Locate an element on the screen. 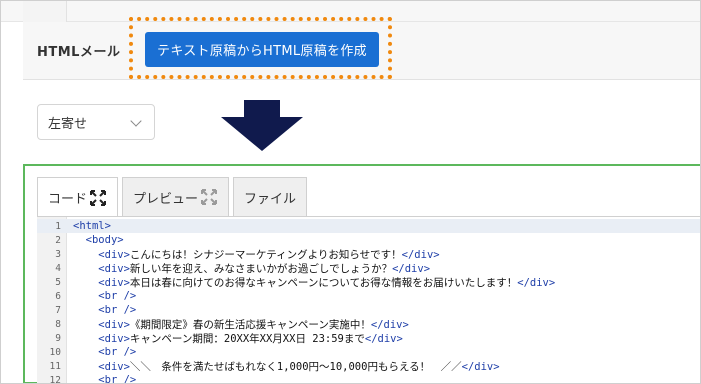 The width and height of the screenshot is (701, 384). tab-preview: プレビュー is located at coordinates (176, 196).